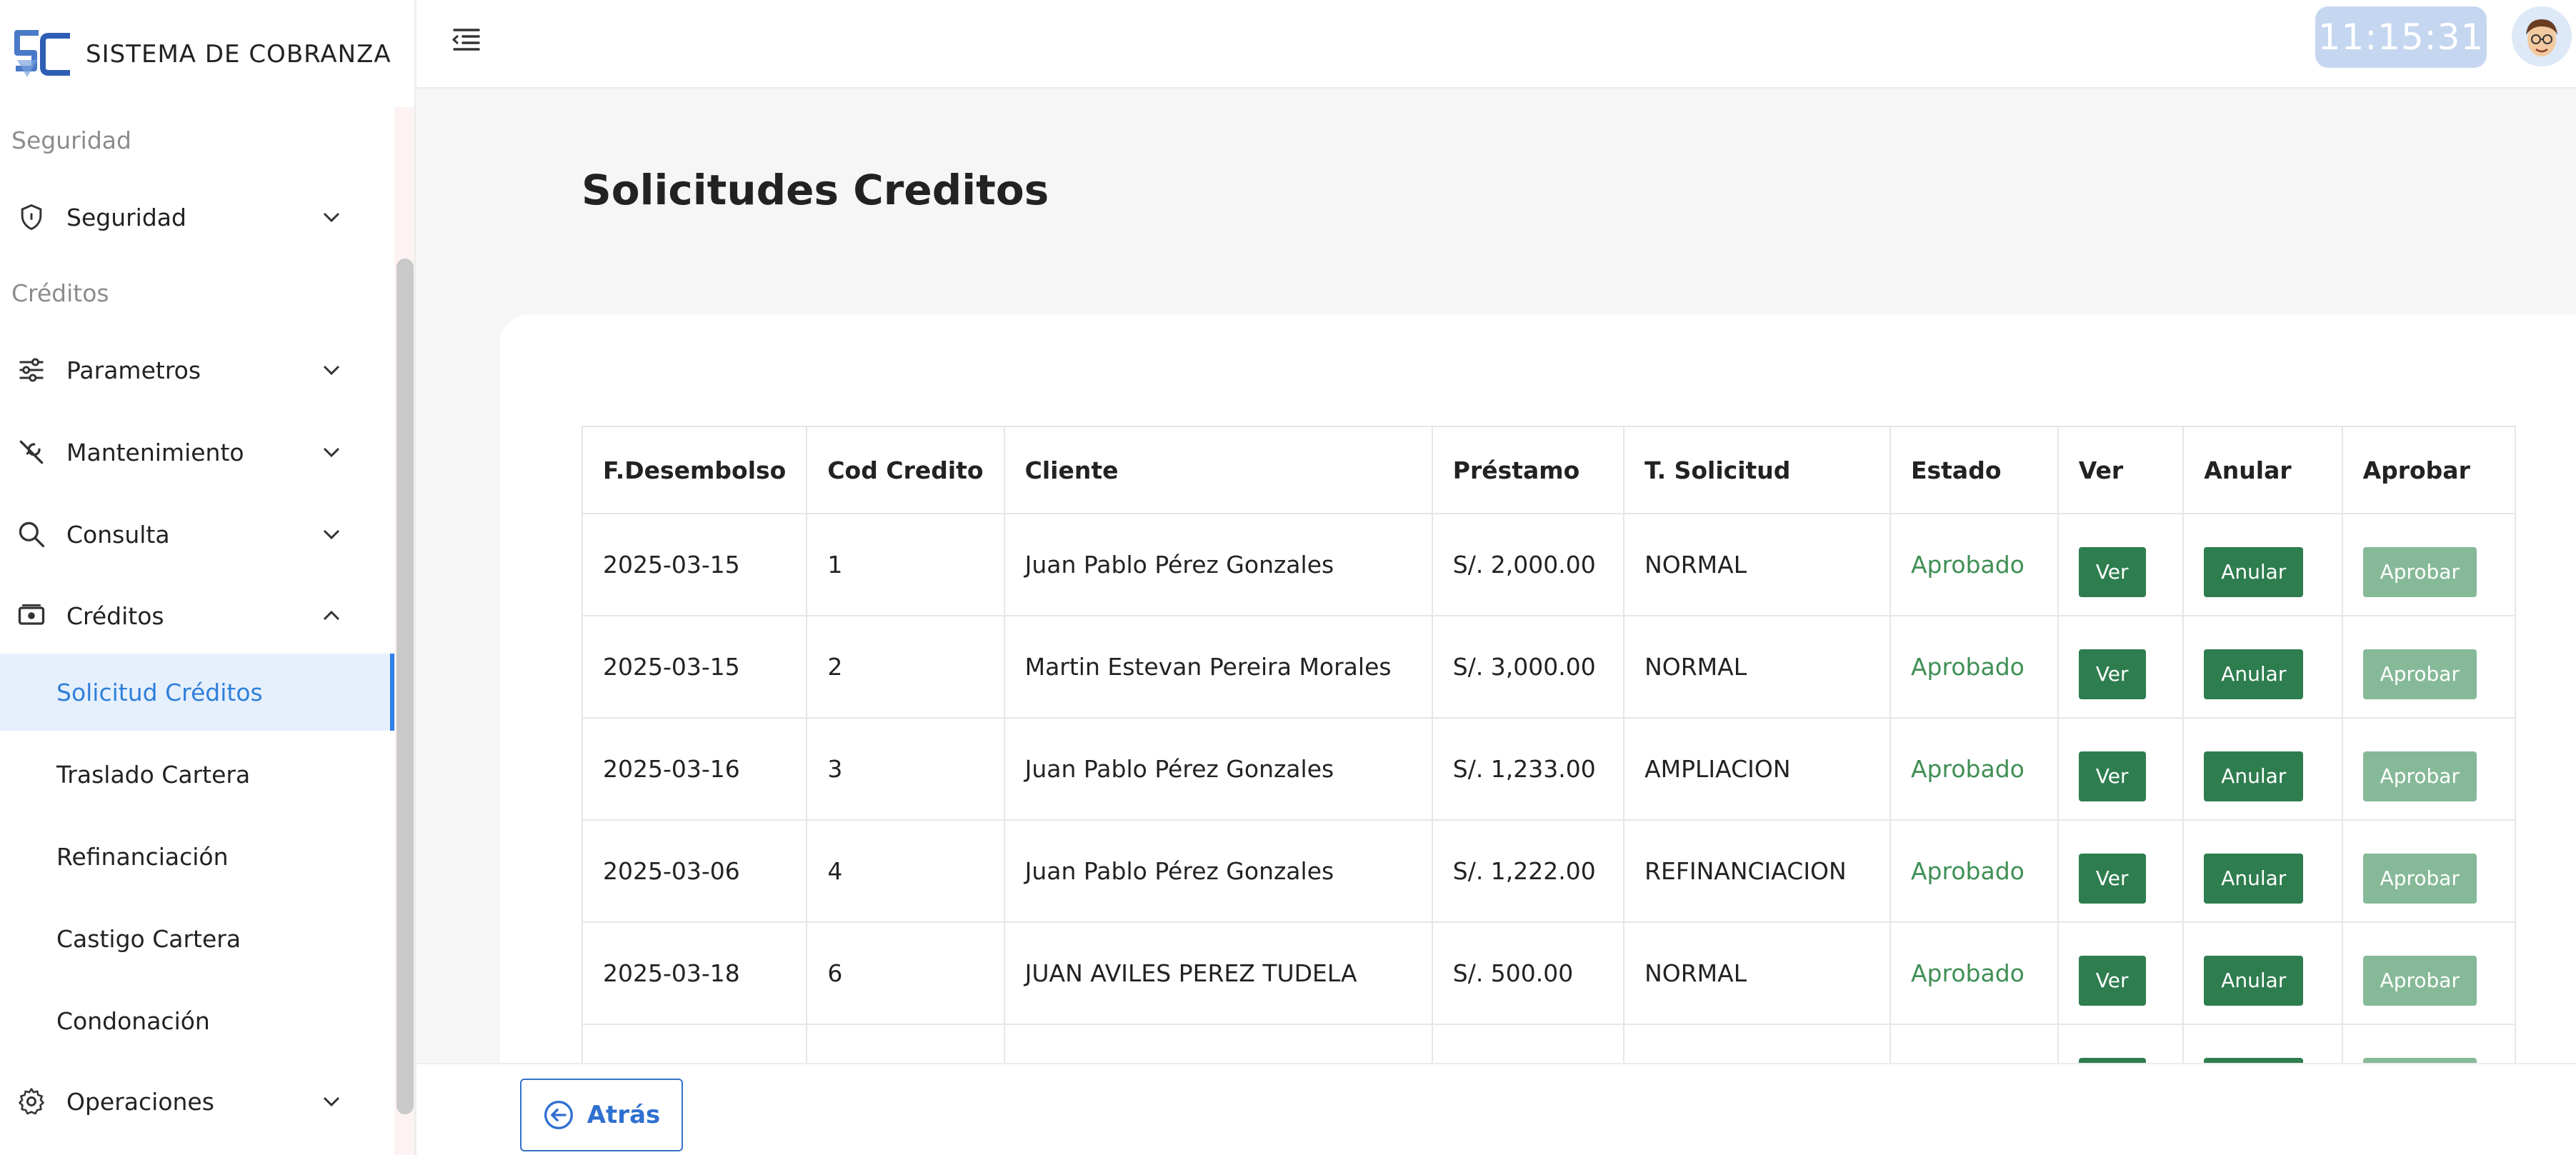  What do you see at coordinates (153, 774) in the screenshot?
I see `sidebar-subitem-label: Traslado Cartera` at bounding box center [153, 774].